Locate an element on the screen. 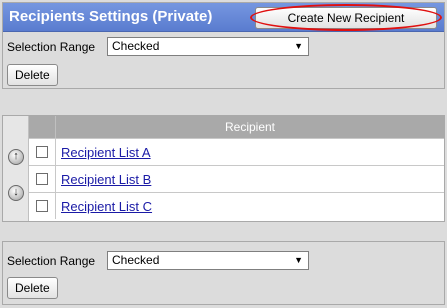  table-row: Recipient List A is located at coordinates (236, 151).